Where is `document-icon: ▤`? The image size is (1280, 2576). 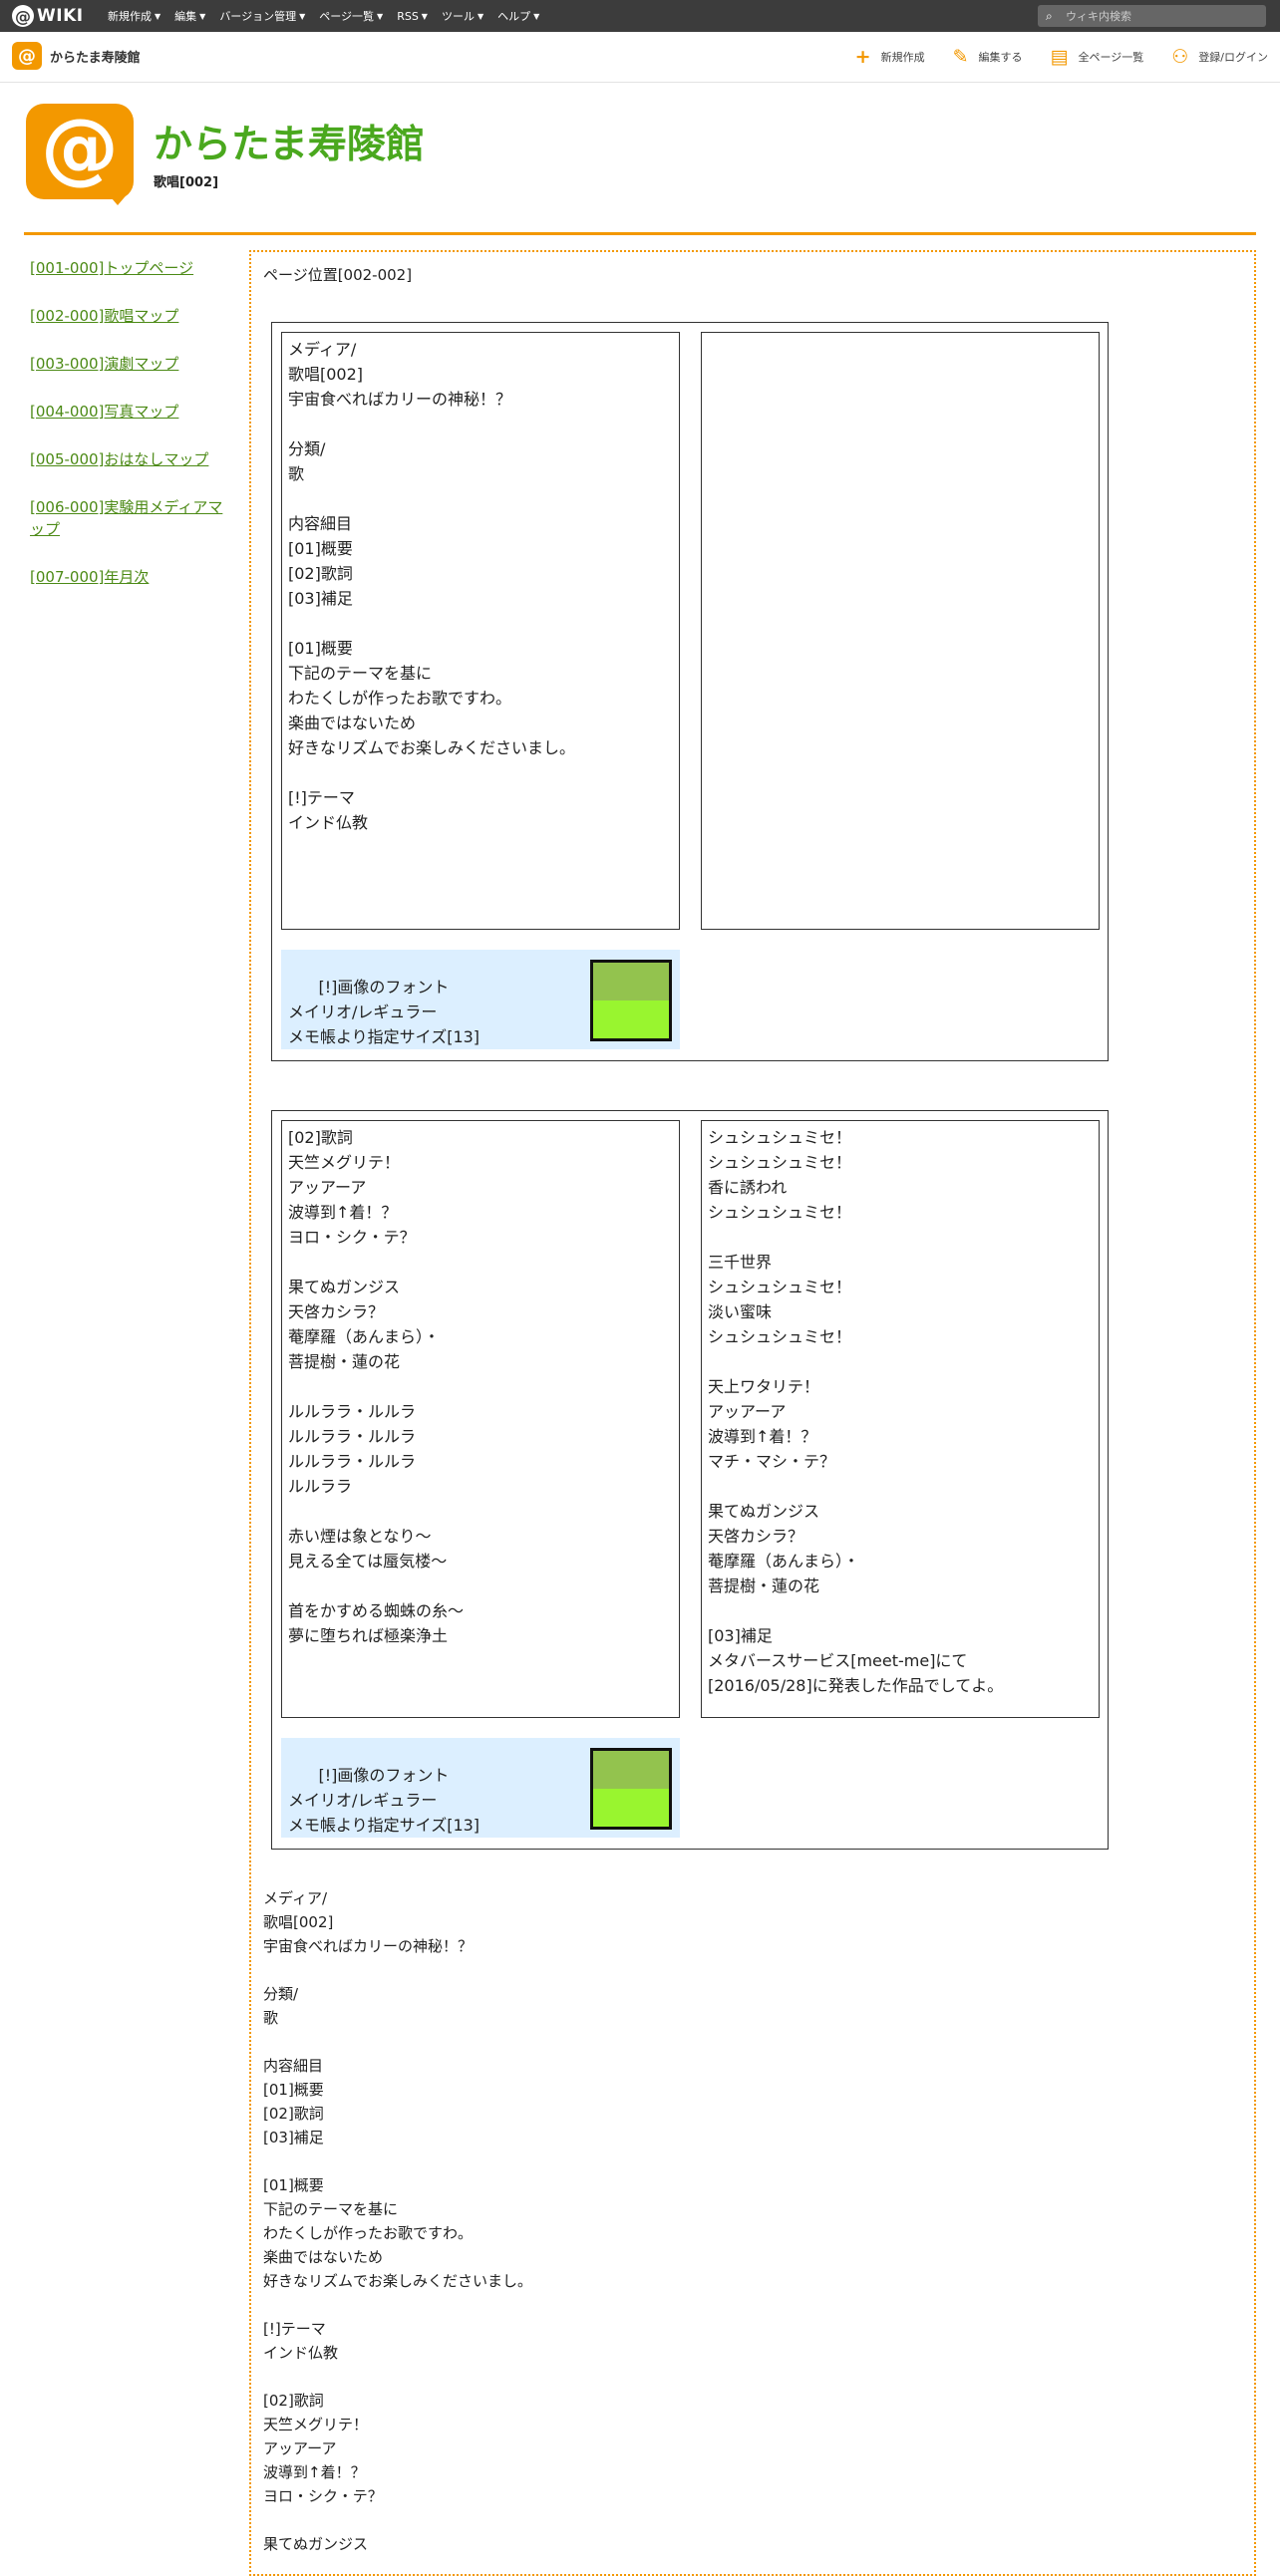
document-icon: ▤ is located at coordinates (1060, 57).